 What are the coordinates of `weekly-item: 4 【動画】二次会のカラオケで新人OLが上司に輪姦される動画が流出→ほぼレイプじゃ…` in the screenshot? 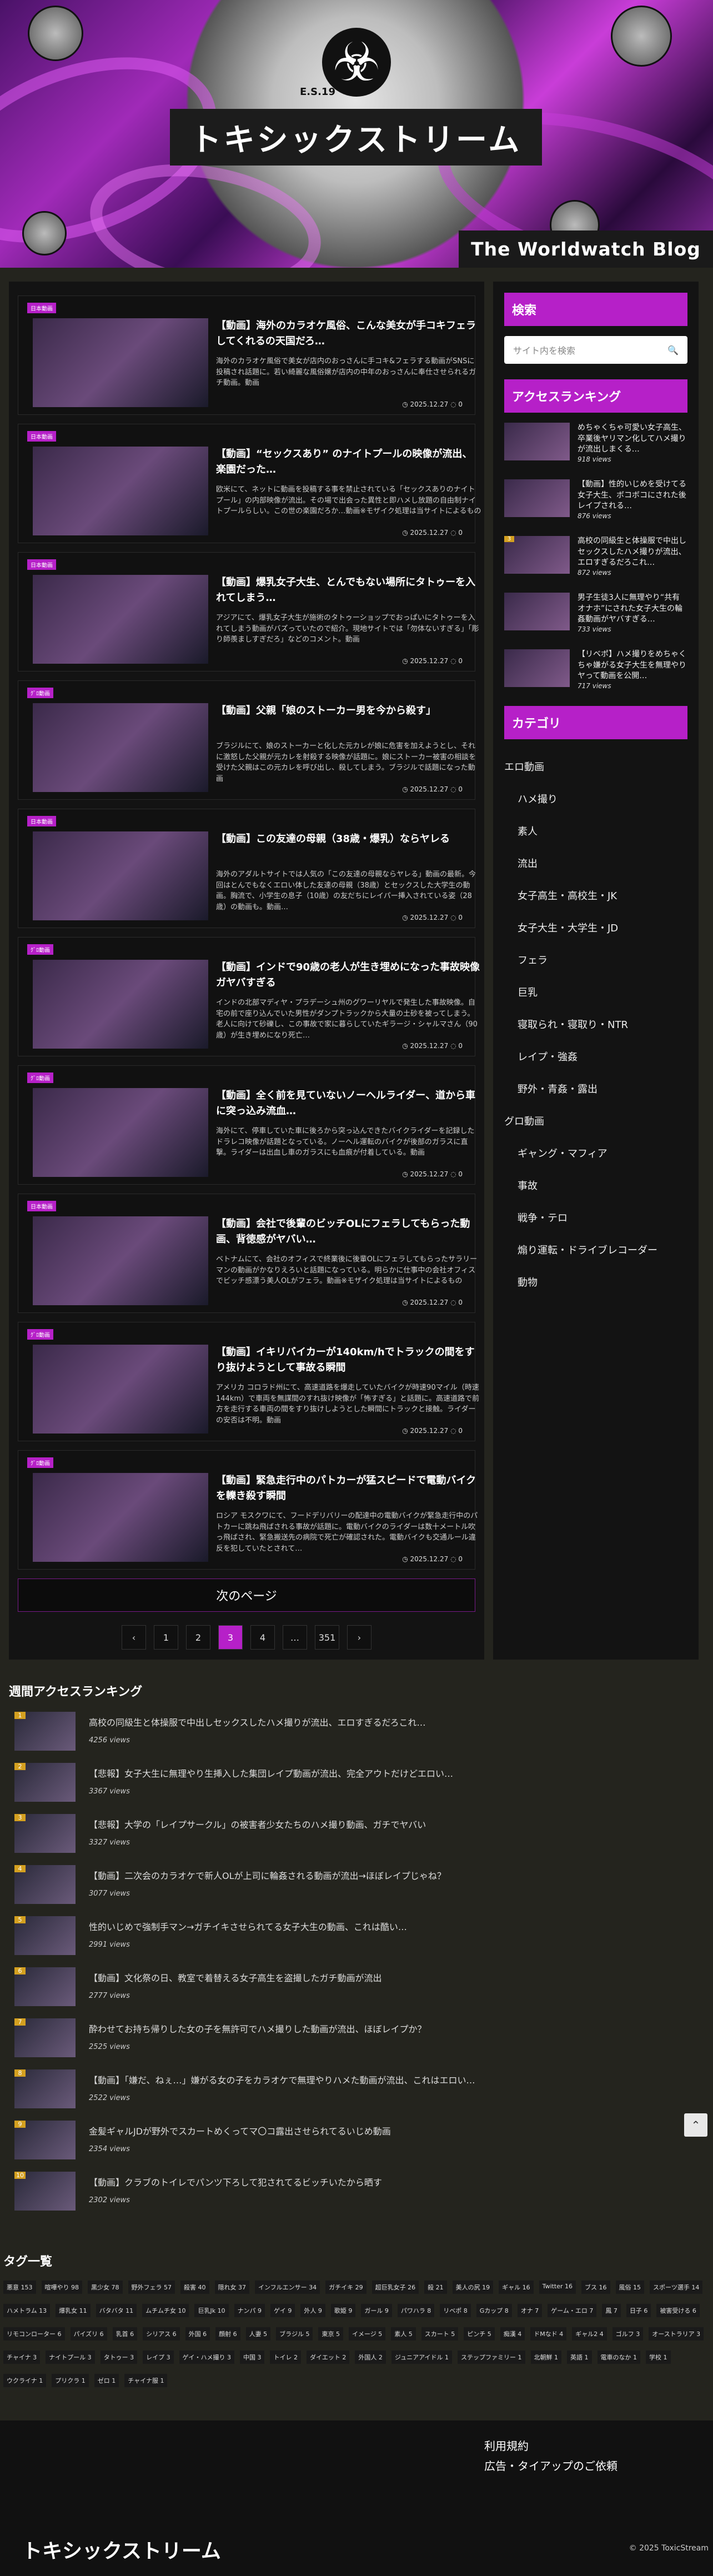 It's located at (356, 1886).